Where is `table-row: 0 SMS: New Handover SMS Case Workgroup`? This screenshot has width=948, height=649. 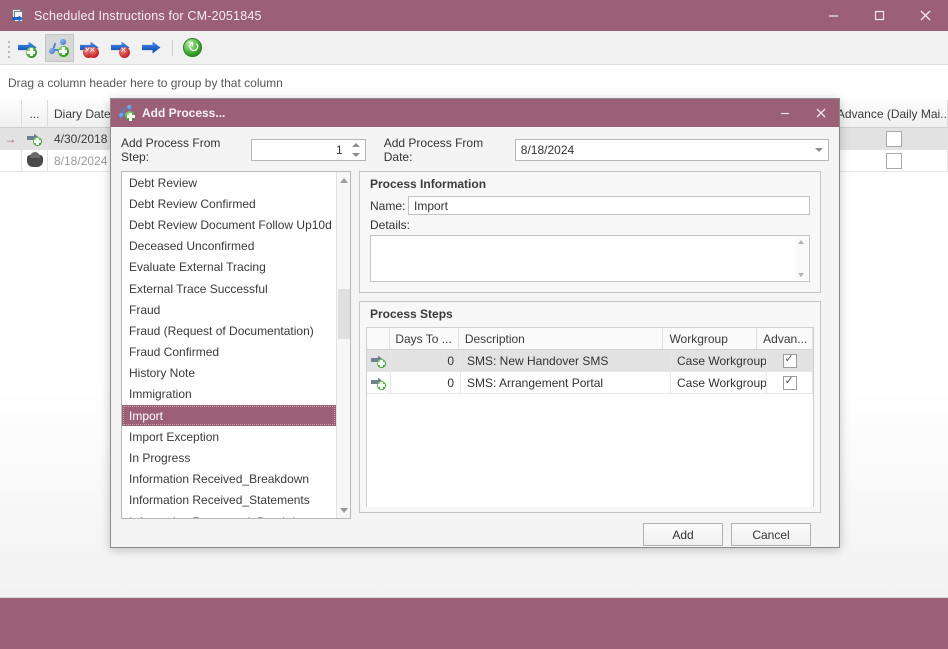 table-row: 0 SMS: New Handover SMS Case Workgroup is located at coordinates (590, 361).